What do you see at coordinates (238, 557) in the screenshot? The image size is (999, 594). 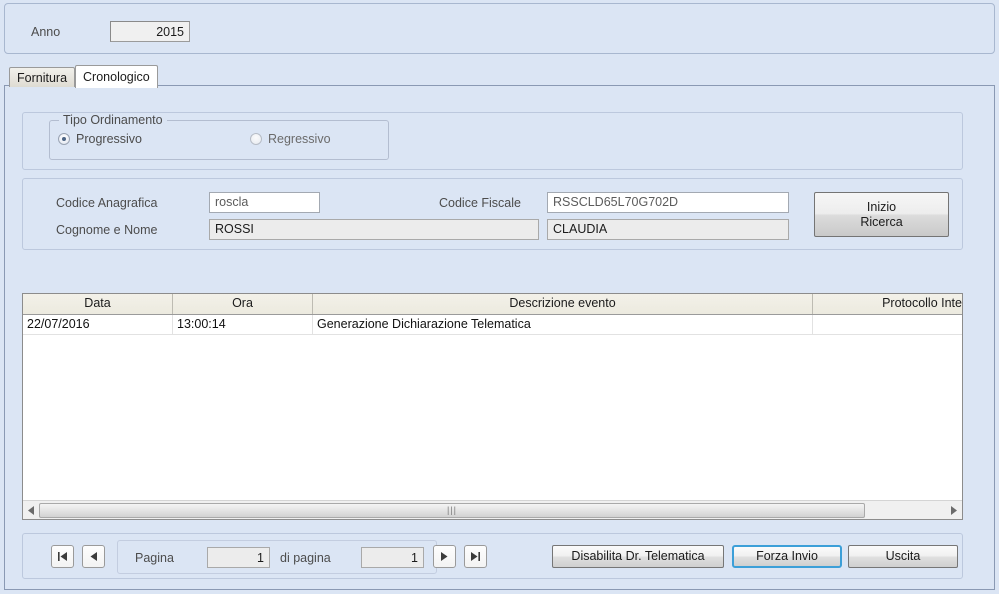 I see `pagina-input: 1` at bounding box center [238, 557].